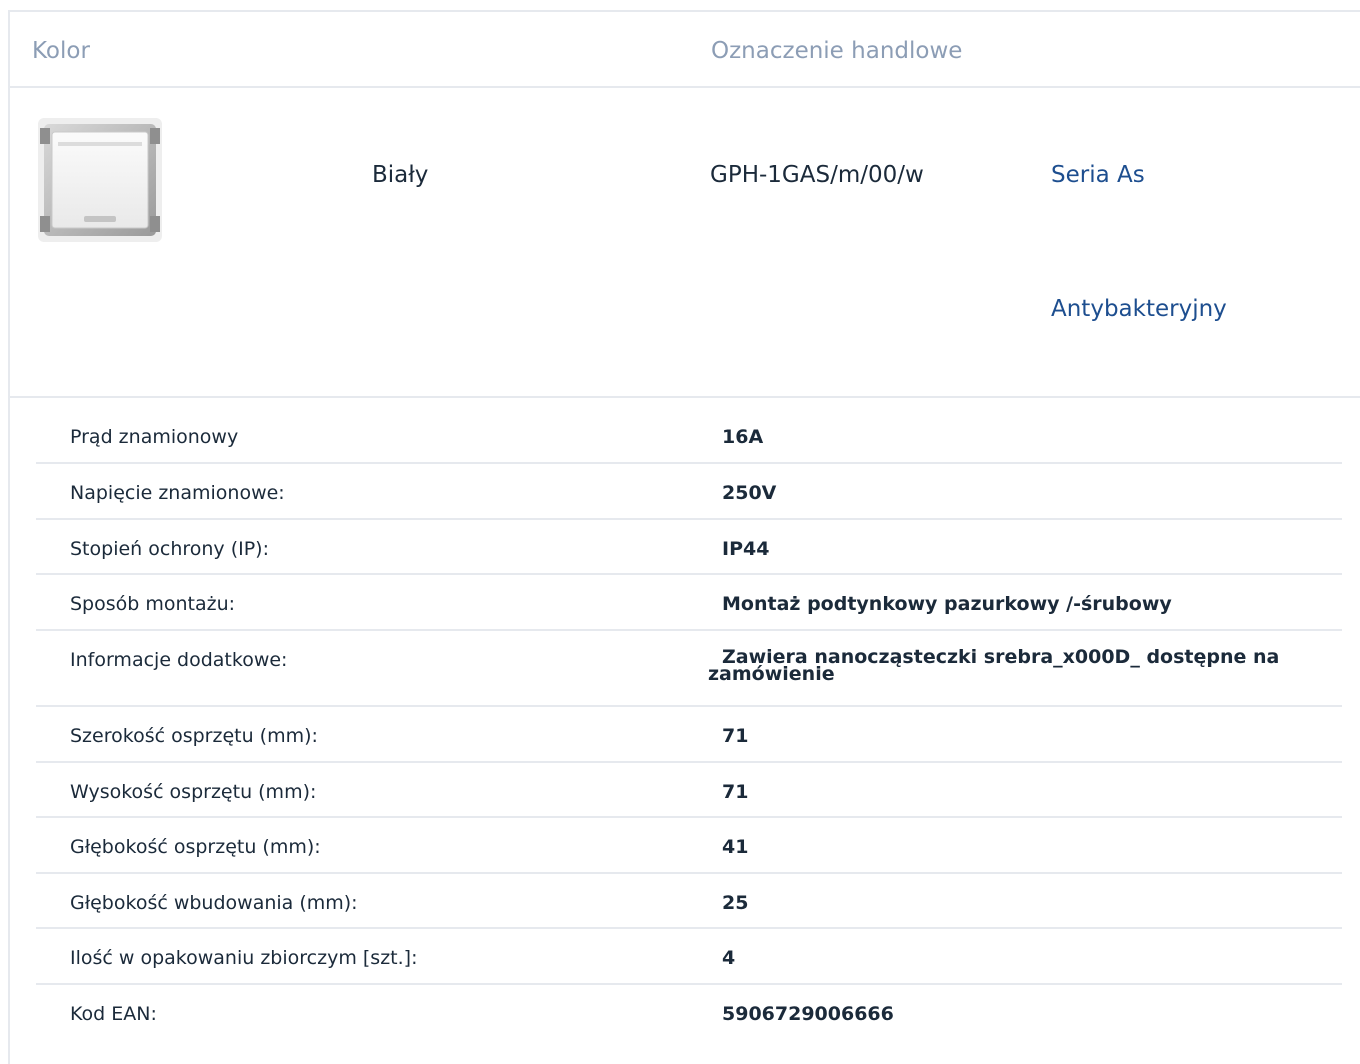 This screenshot has height=1064, width=1360. I want to click on spec-value: IP44, so click(746, 549).